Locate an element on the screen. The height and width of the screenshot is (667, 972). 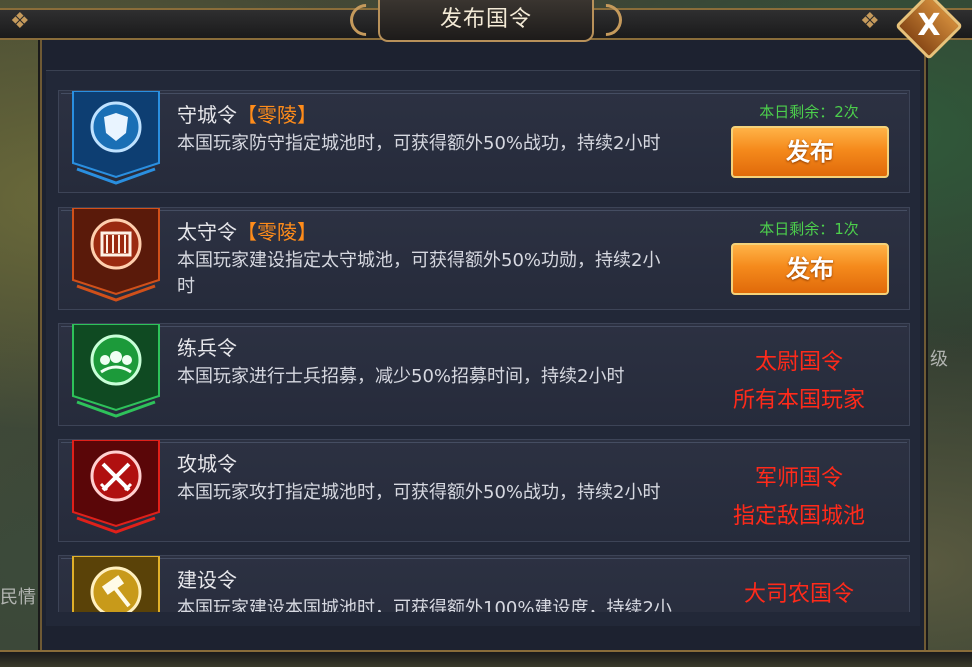
left-ornament-icon: ❖ is located at coordinates (20, 21).